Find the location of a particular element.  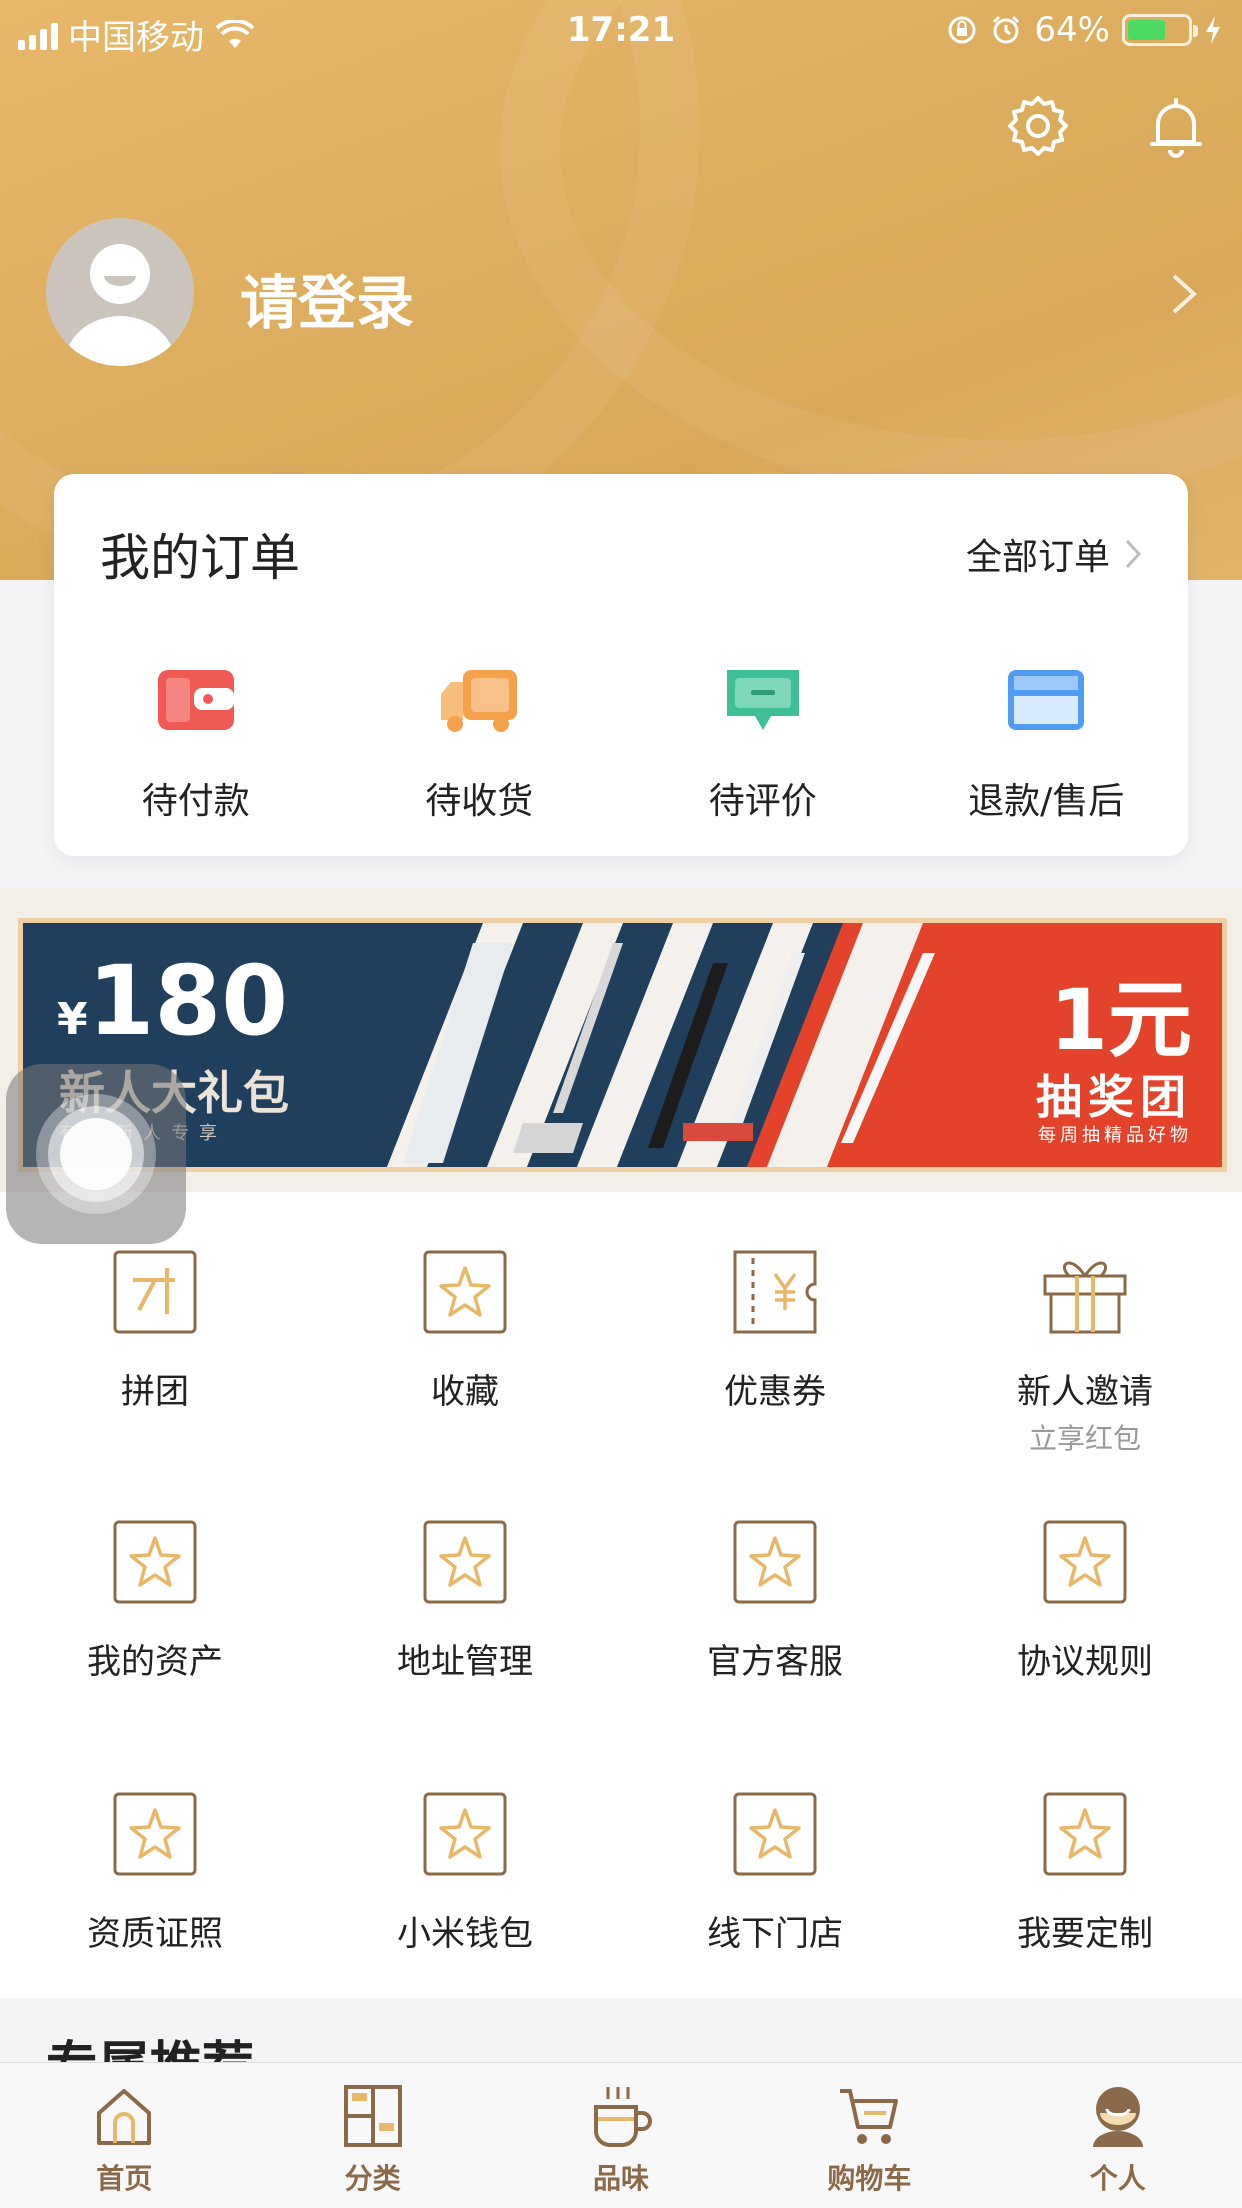

grid-item-invite: 新人邀请 立享红包 is located at coordinates (1085, 1352).